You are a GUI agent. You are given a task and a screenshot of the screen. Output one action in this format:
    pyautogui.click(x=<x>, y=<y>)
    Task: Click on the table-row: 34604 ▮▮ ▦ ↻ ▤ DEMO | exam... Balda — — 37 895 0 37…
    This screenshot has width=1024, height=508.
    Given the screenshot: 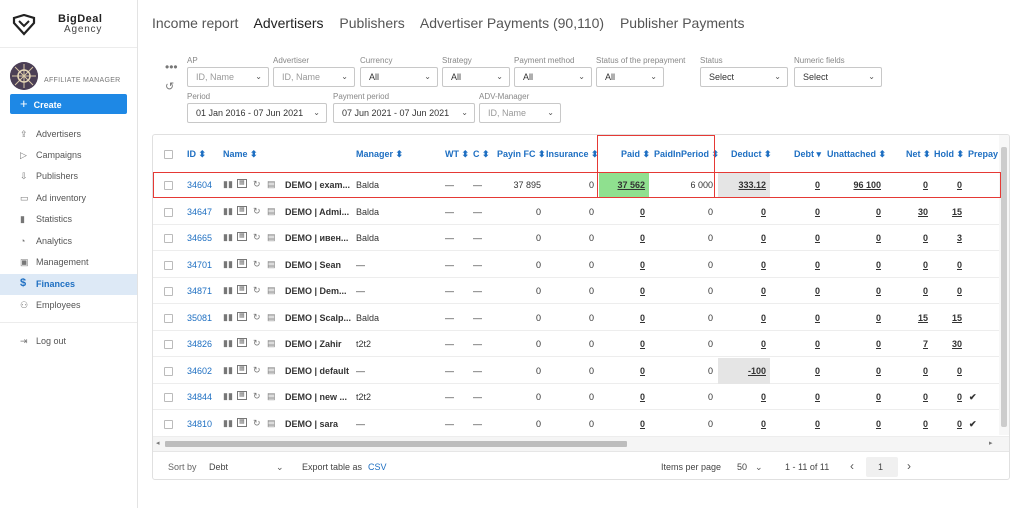 What is the action you would take?
    pyautogui.click(x=581, y=185)
    